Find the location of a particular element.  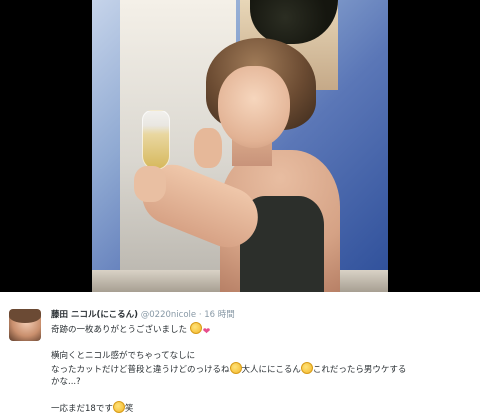

display-name: 藤田 ニコル(にこるん) is located at coordinates (94, 315).